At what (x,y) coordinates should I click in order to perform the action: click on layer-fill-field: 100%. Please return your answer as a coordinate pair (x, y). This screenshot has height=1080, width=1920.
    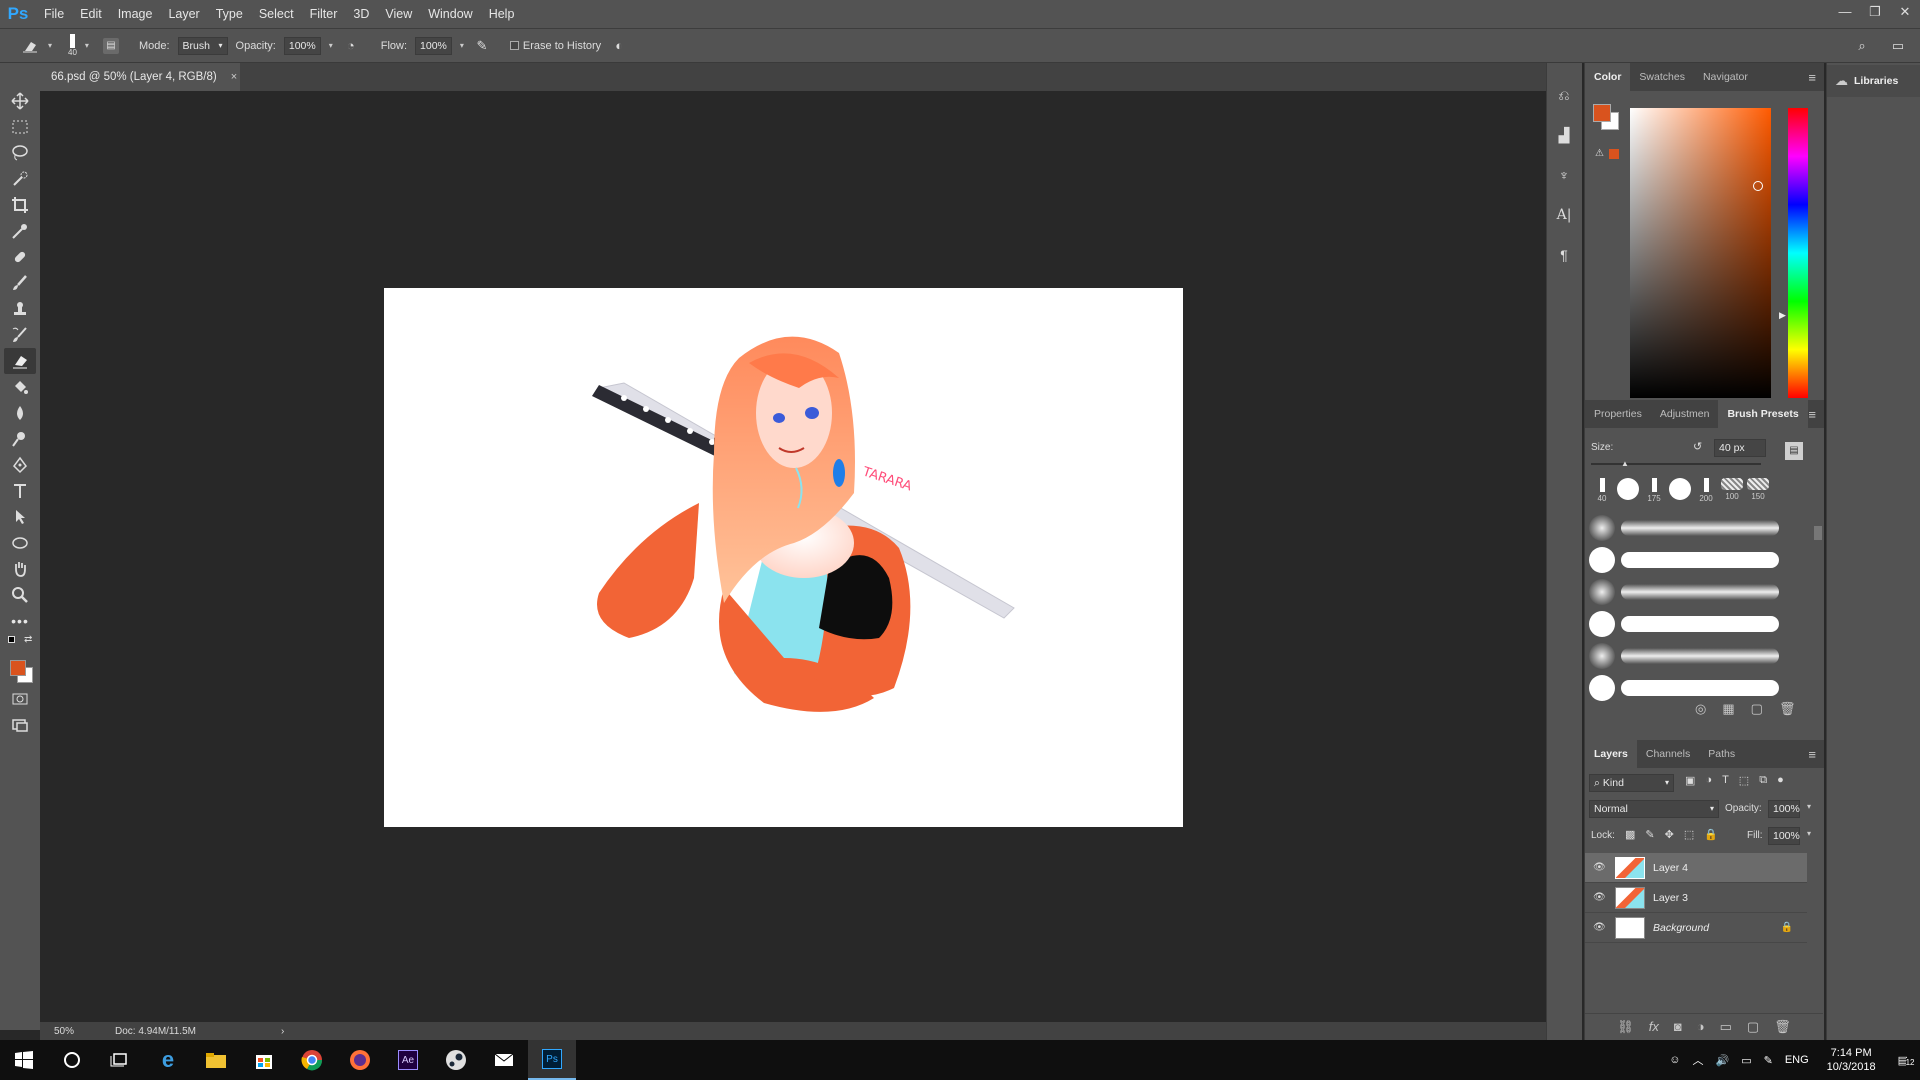
    Looking at the image, I should click on (1784, 836).